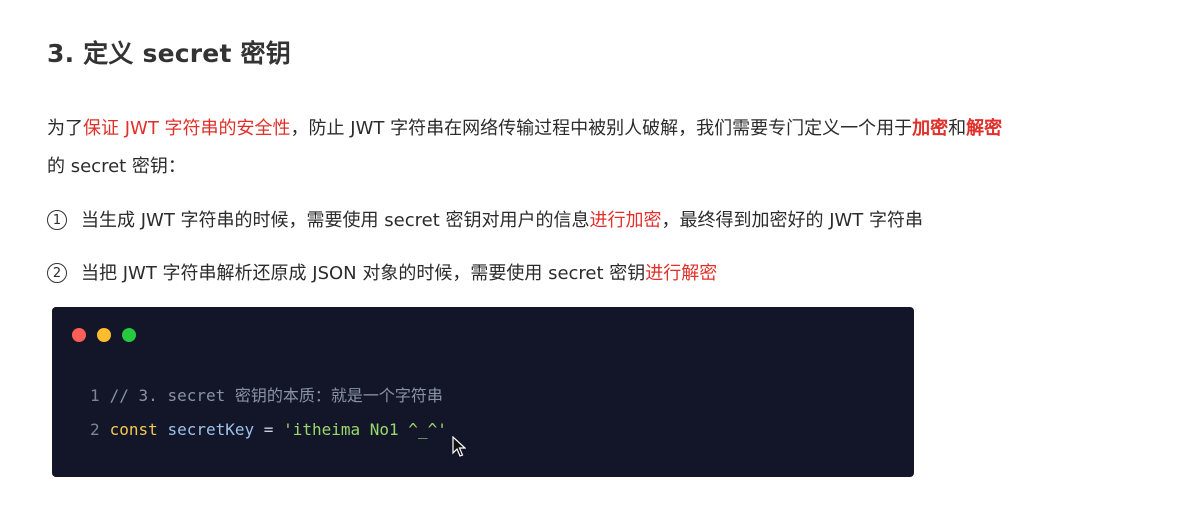 This screenshot has height=521, width=1181. Describe the element at coordinates (365, 429) in the screenshot. I see `code-string: 'itheima No1 ^_^'` at that location.